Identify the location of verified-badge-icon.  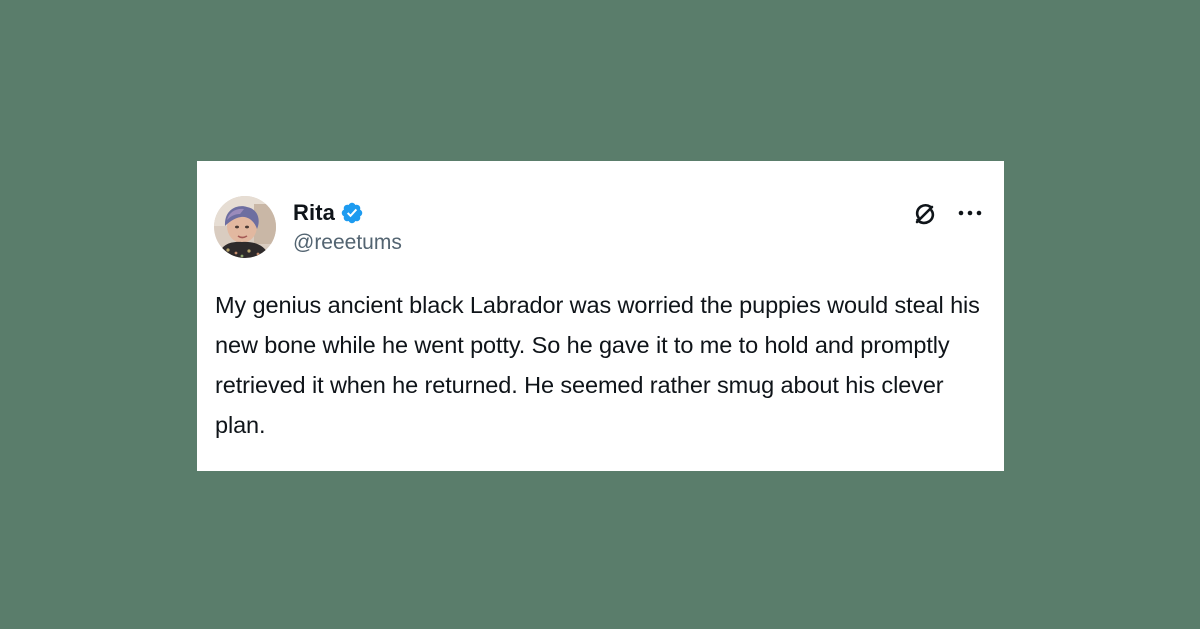
(352, 213).